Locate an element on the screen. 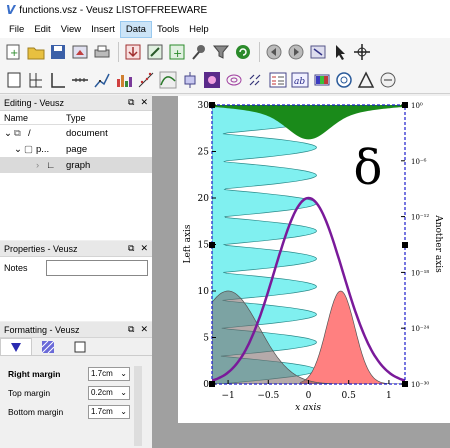  widget-toolbar: ab is located at coordinates (225, 80).